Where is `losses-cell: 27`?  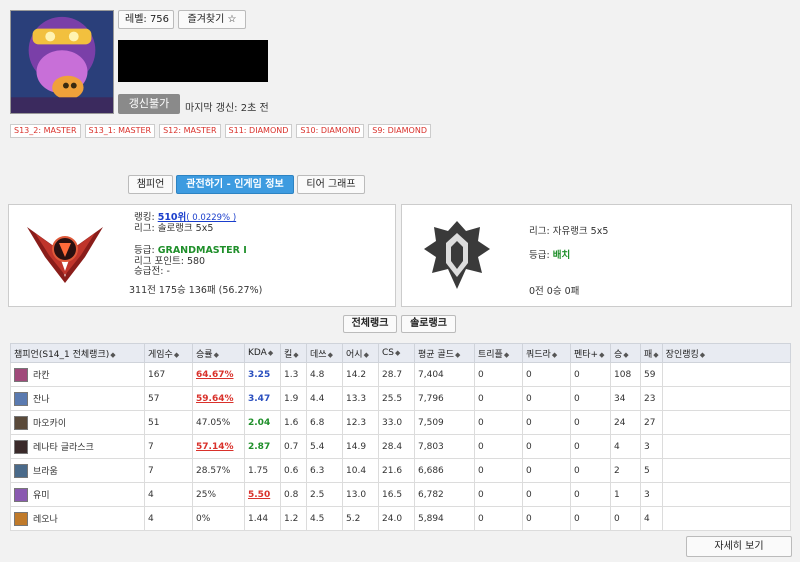
losses-cell: 27 is located at coordinates (651, 422).